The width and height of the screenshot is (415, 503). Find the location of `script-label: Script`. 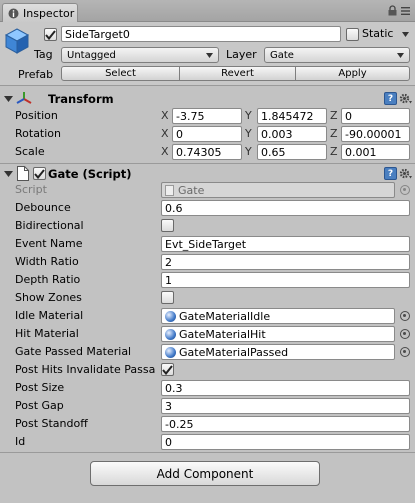

script-label: Script is located at coordinates (31, 189).